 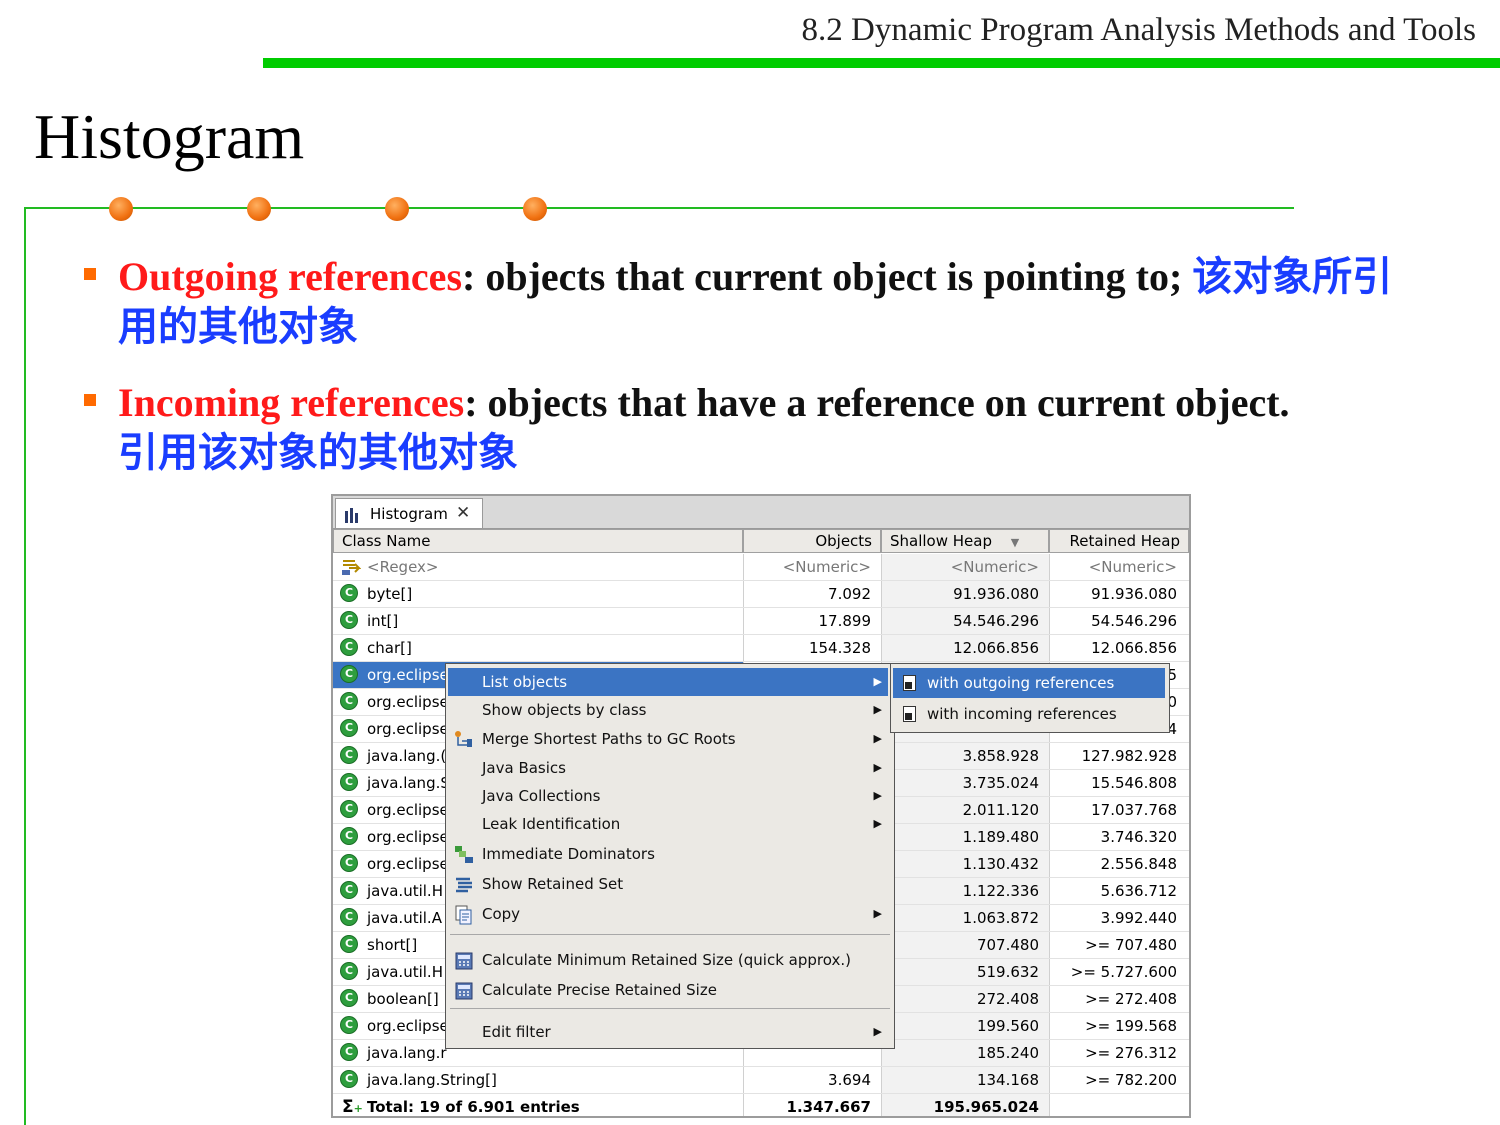 I want to click on frame-left-line, so click(x=25, y=666).